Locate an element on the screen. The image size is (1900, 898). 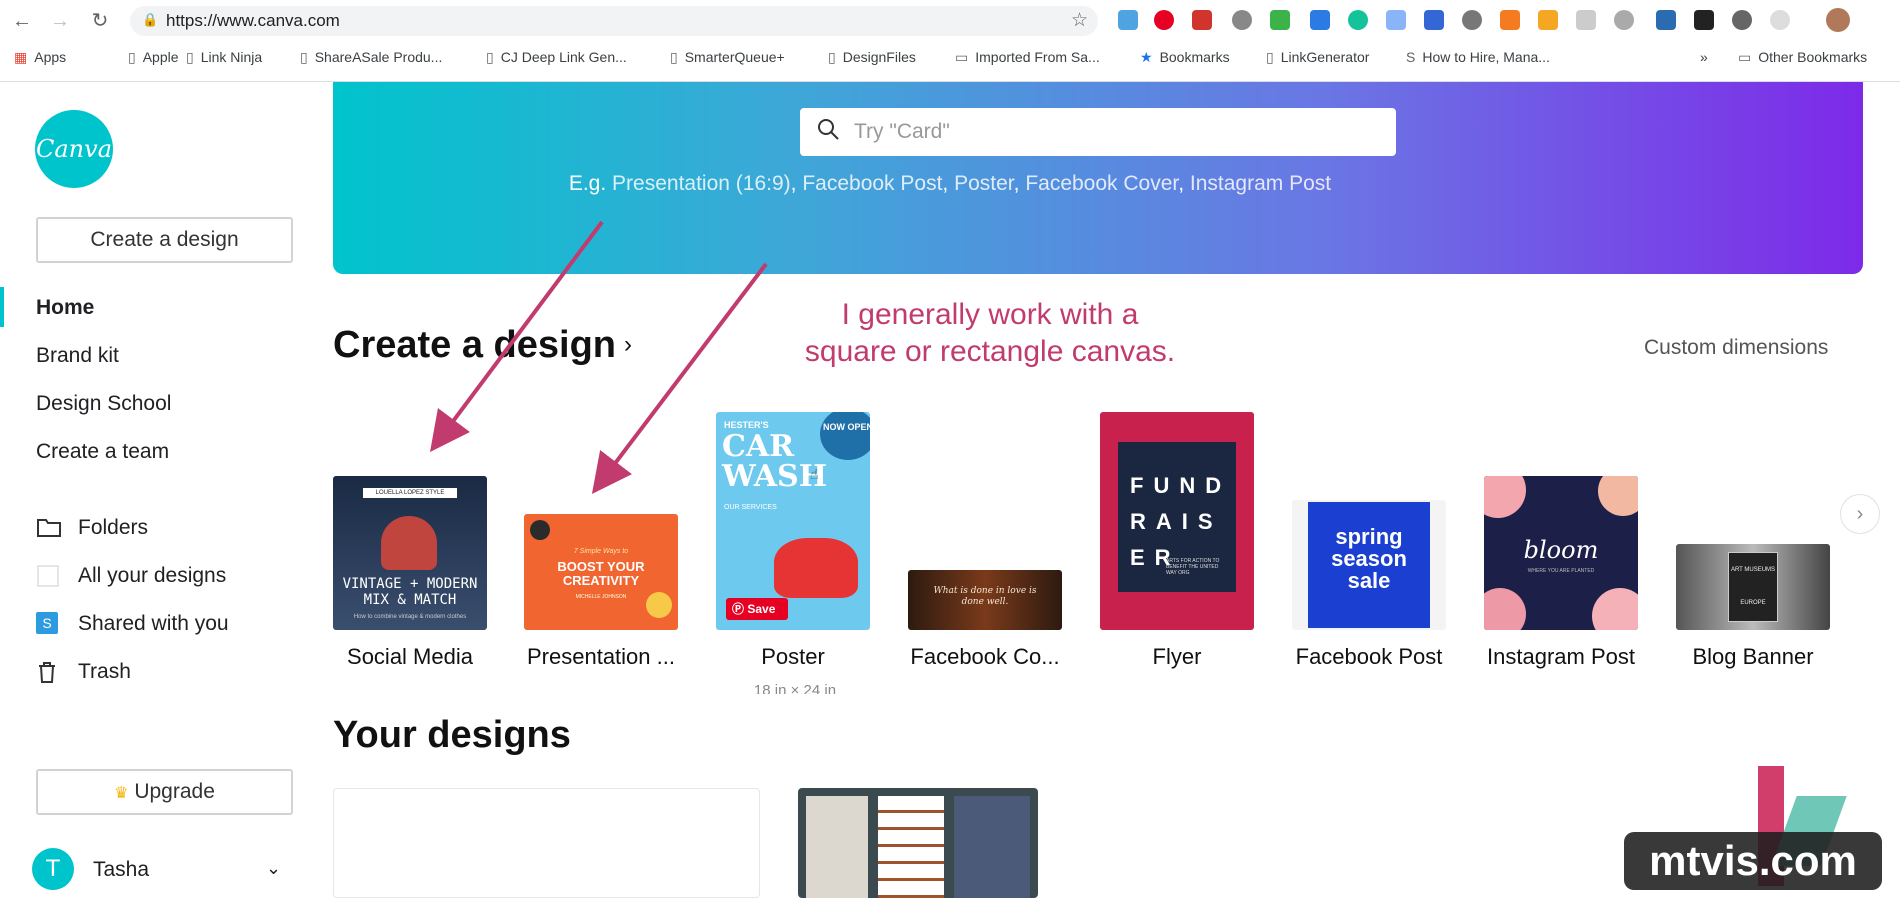
upgrade-button: ♛ Upgrade is located at coordinates (164, 792).